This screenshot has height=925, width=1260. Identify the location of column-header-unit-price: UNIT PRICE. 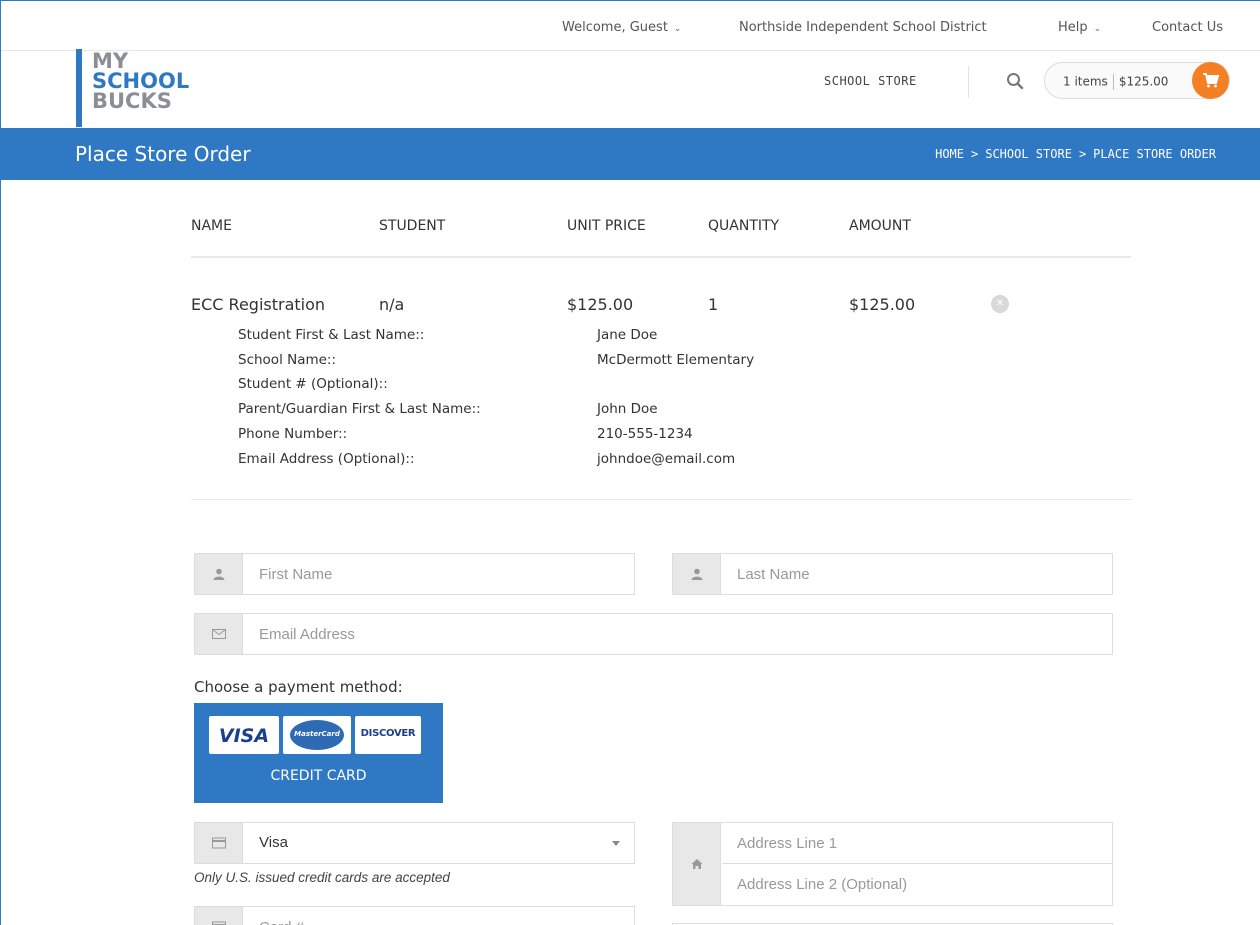
(606, 226).